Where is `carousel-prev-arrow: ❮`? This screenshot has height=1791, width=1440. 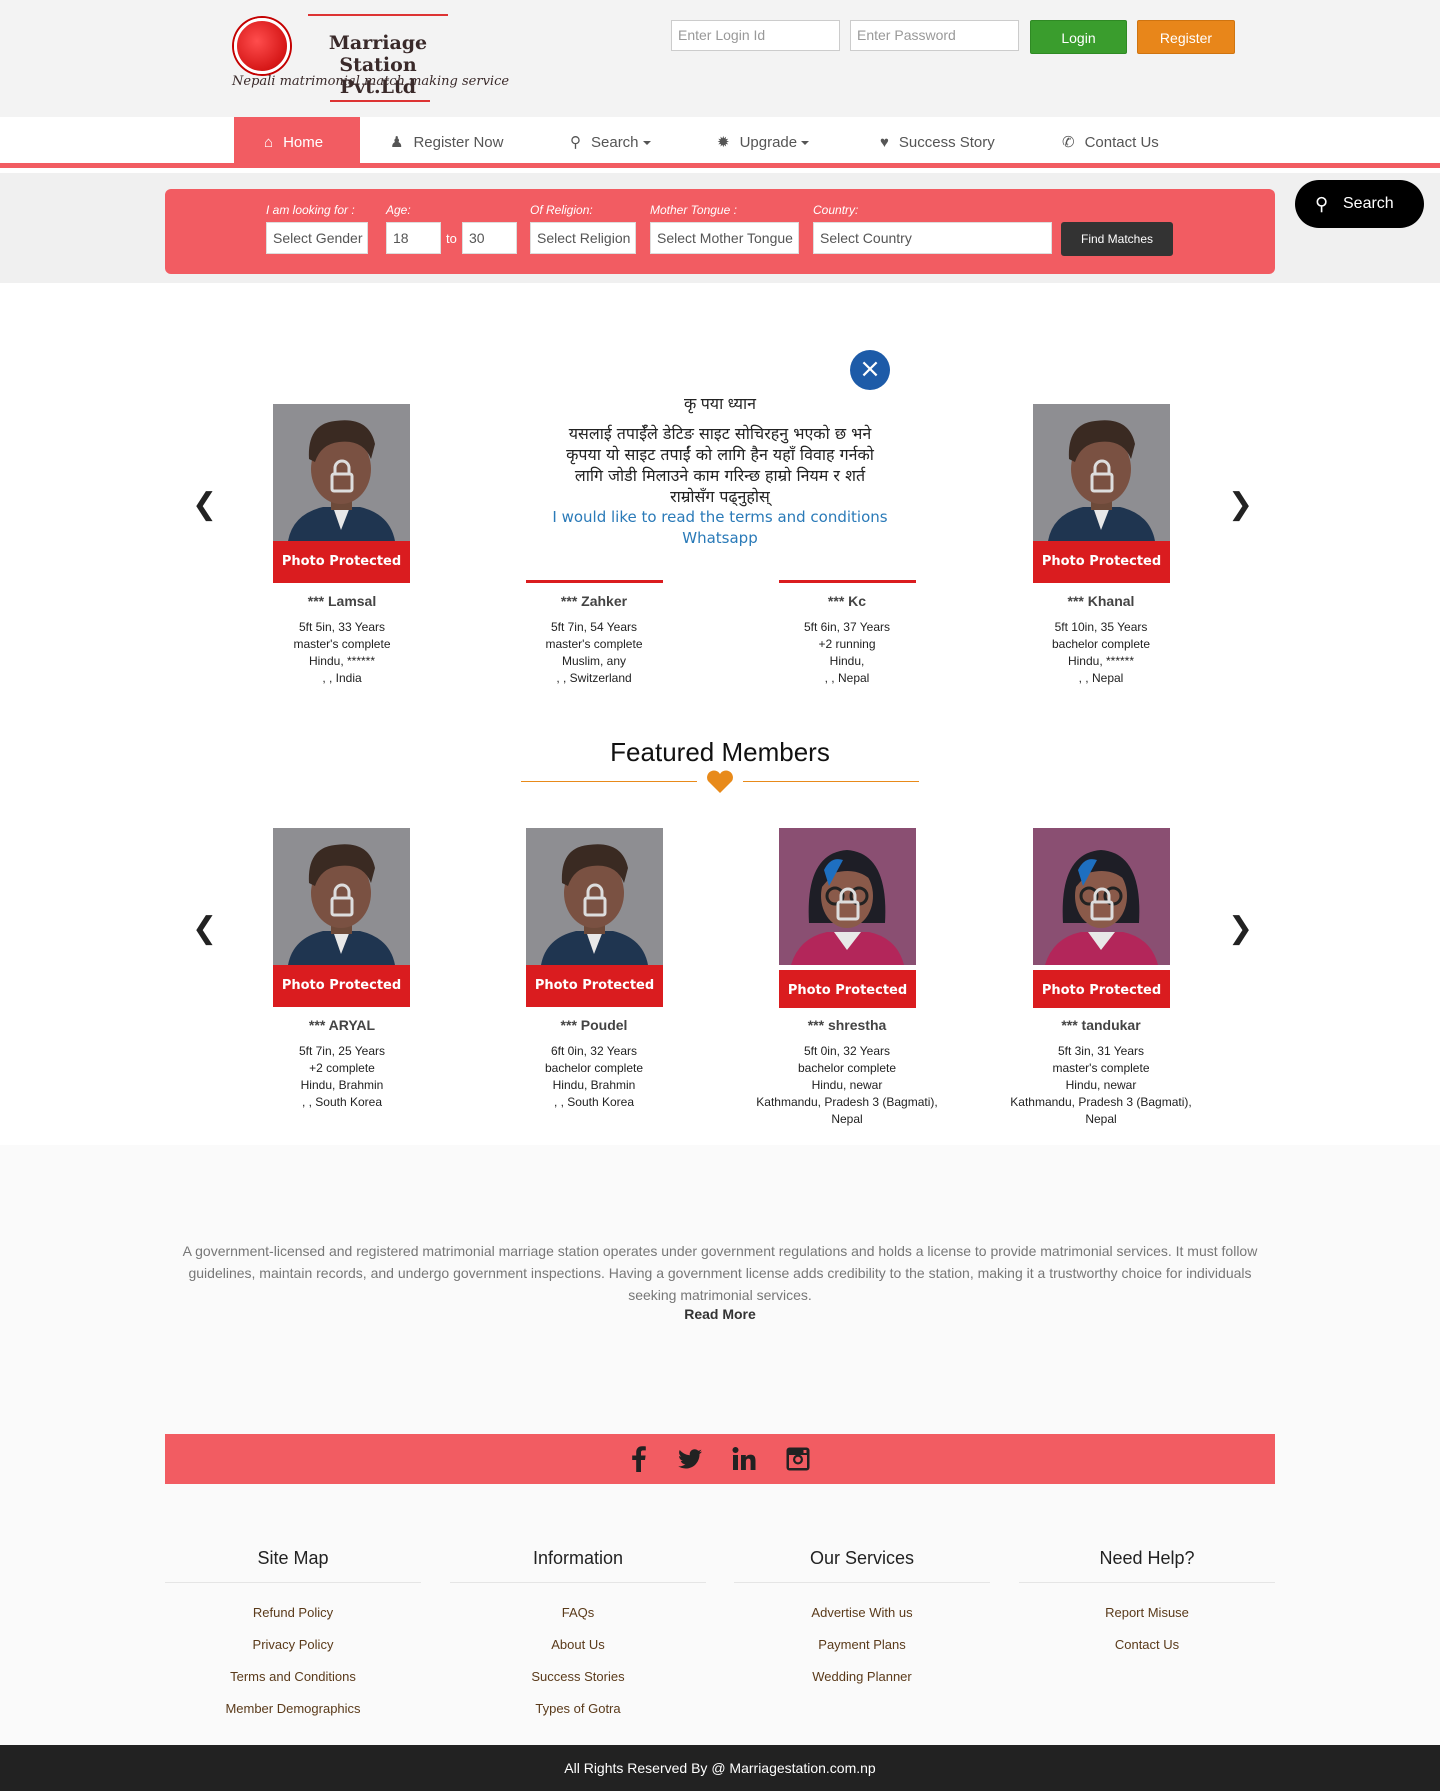 carousel-prev-arrow: ❮ is located at coordinates (204, 504).